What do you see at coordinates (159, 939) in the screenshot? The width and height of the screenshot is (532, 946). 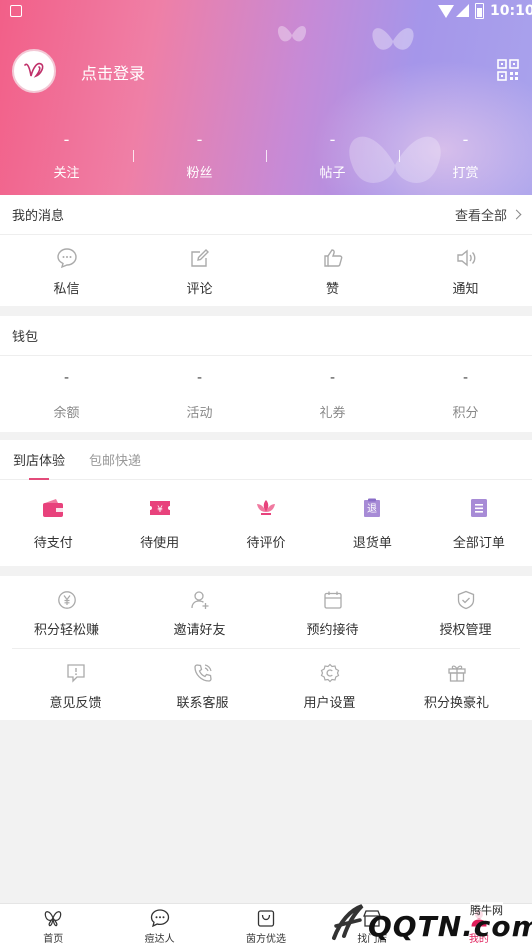 I see `nav-label: 痘达人` at bounding box center [159, 939].